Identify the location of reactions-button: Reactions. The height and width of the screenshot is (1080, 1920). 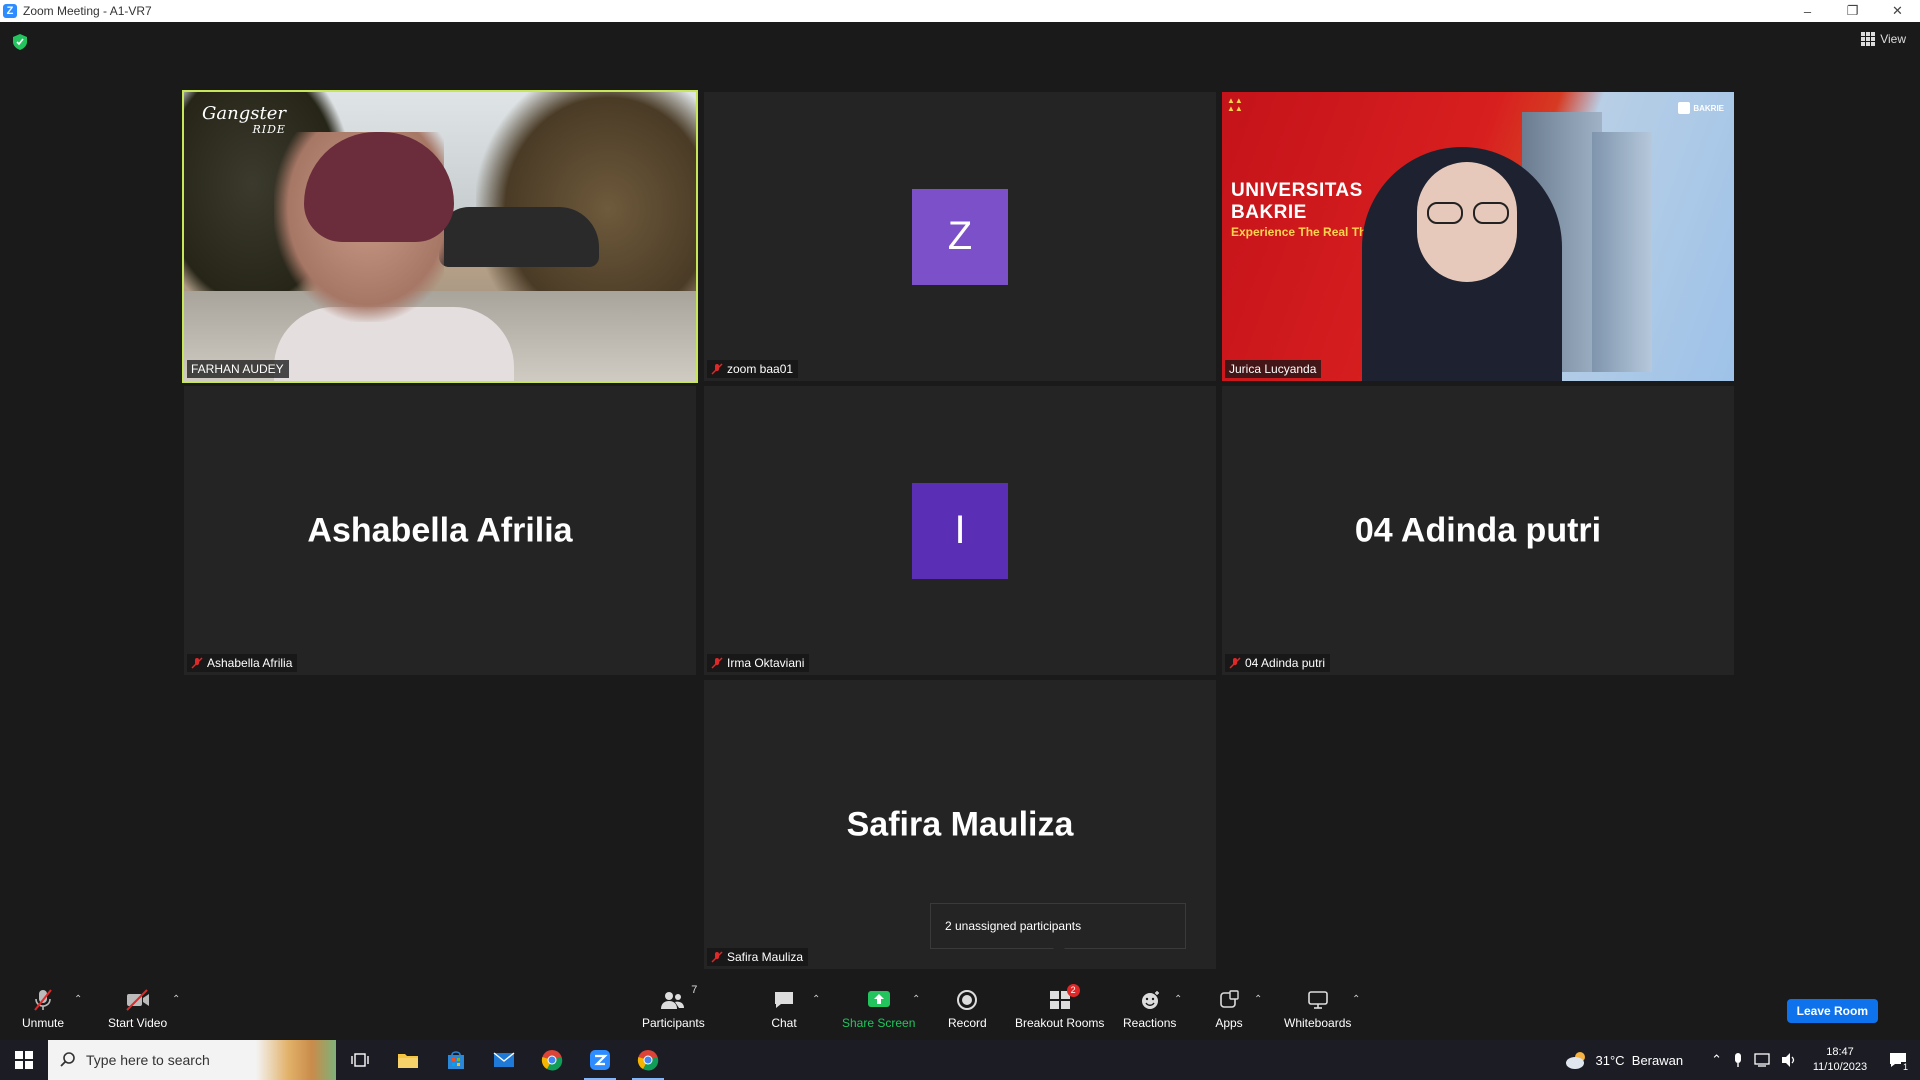
(1149, 1009).